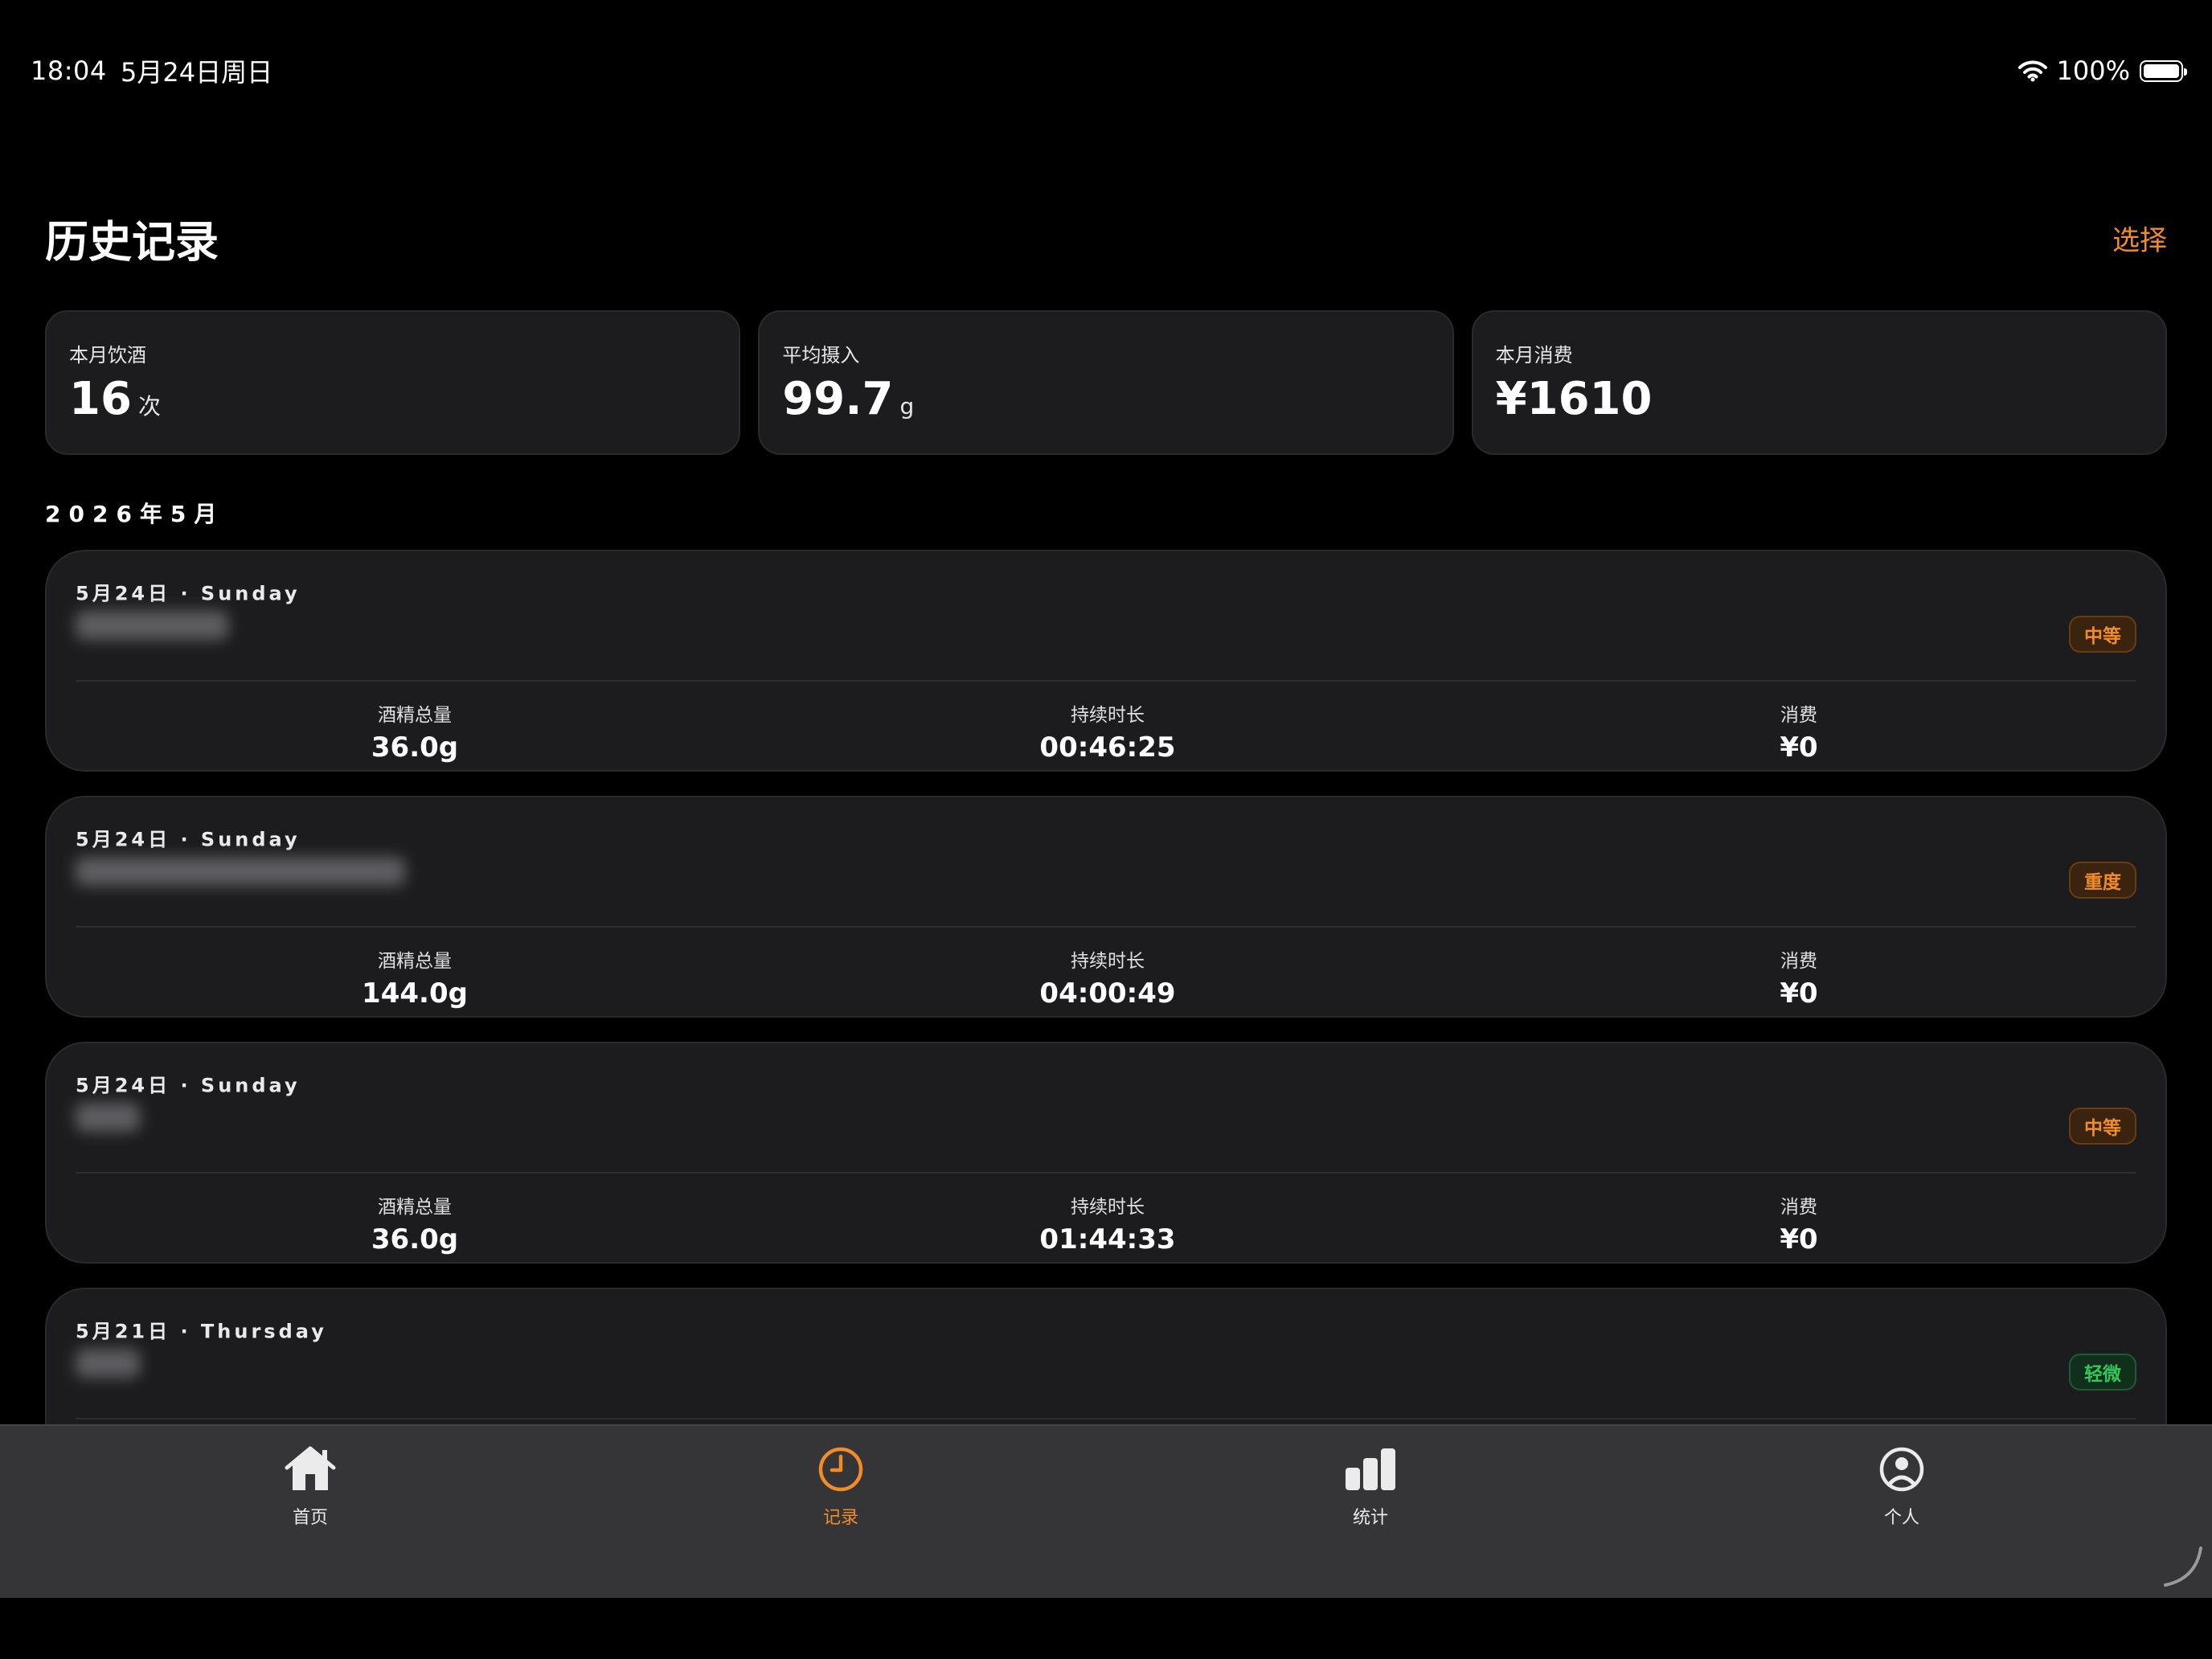  What do you see at coordinates (841, 1469) in the screenshot?
I see `clock-icon` at bounding box center [841, 1469].